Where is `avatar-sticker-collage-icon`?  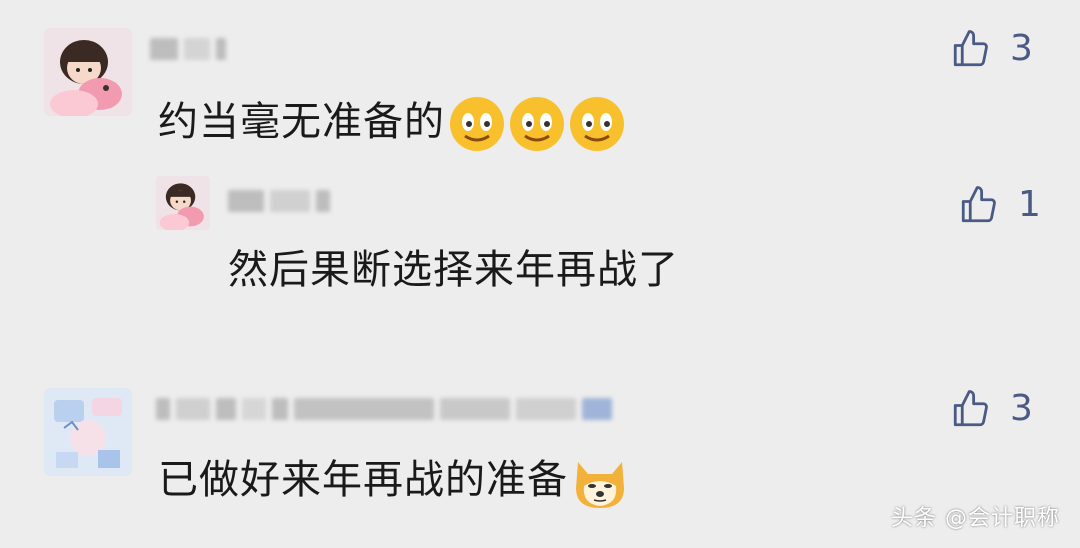 avatar-sticker-collage-icon is located at coordinates (88, 432).